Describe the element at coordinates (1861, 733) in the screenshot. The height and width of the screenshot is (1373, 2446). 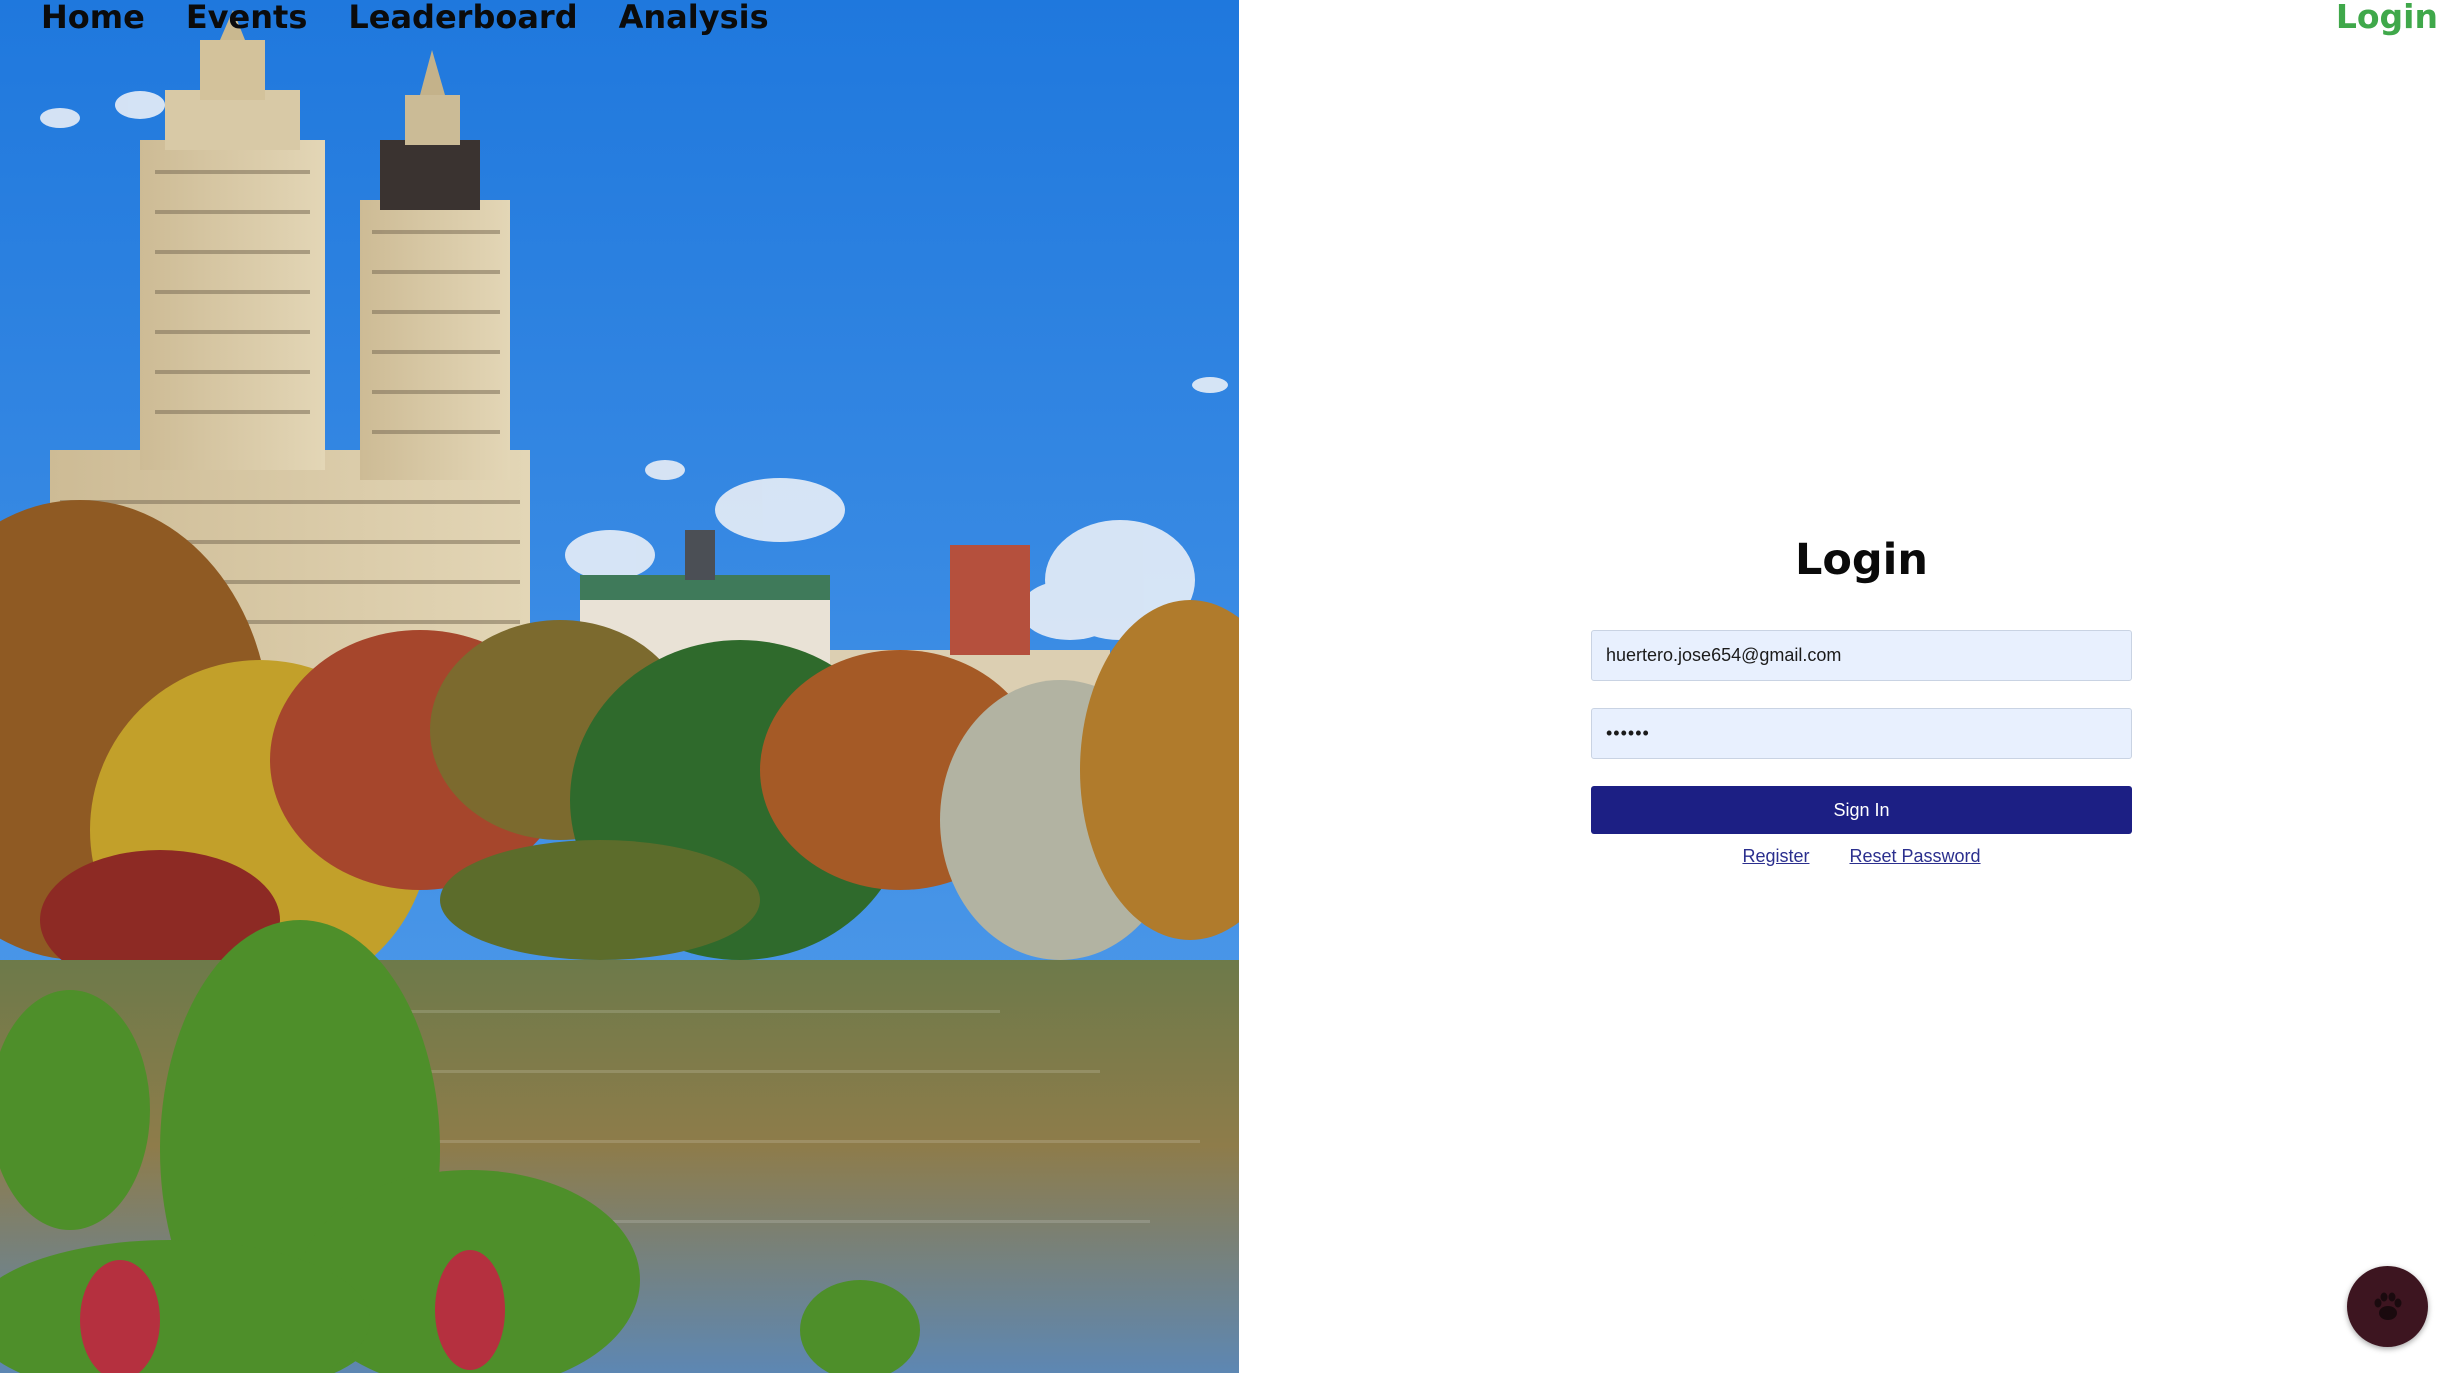
I see `password-input` at that location.